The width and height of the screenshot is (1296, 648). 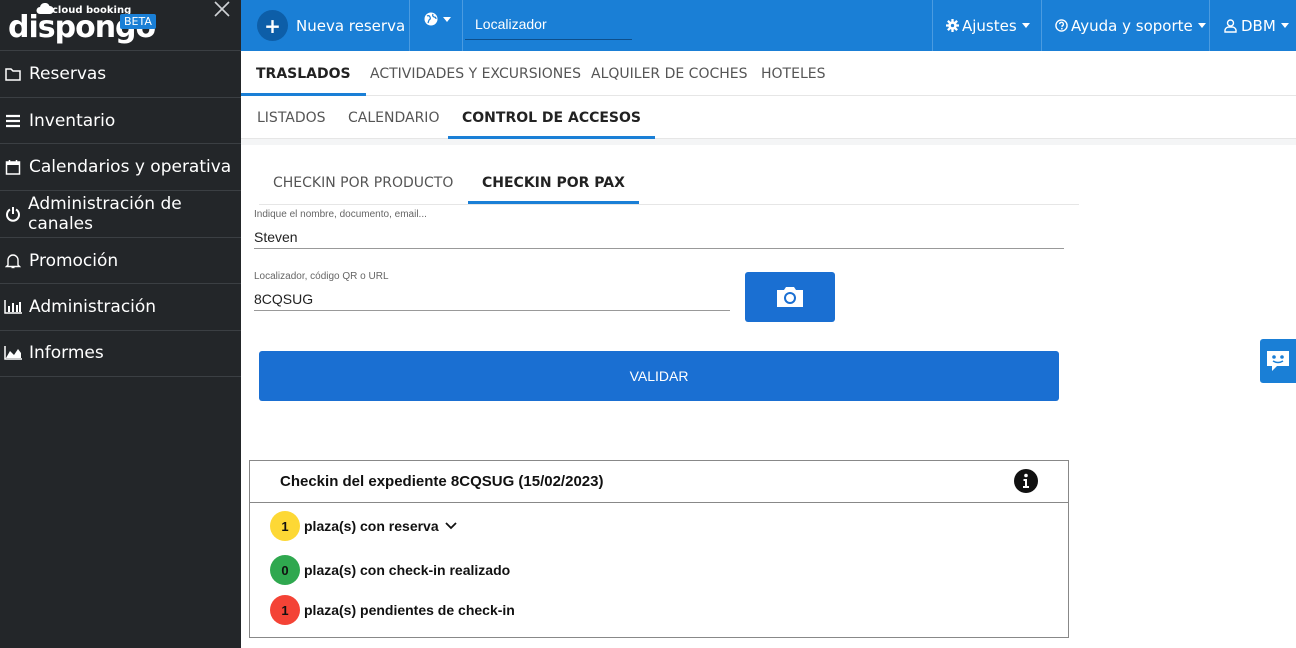 I want to click on tab-alquiler-coches: ALQUILER DE COCHES, so click(x=669, y=73).